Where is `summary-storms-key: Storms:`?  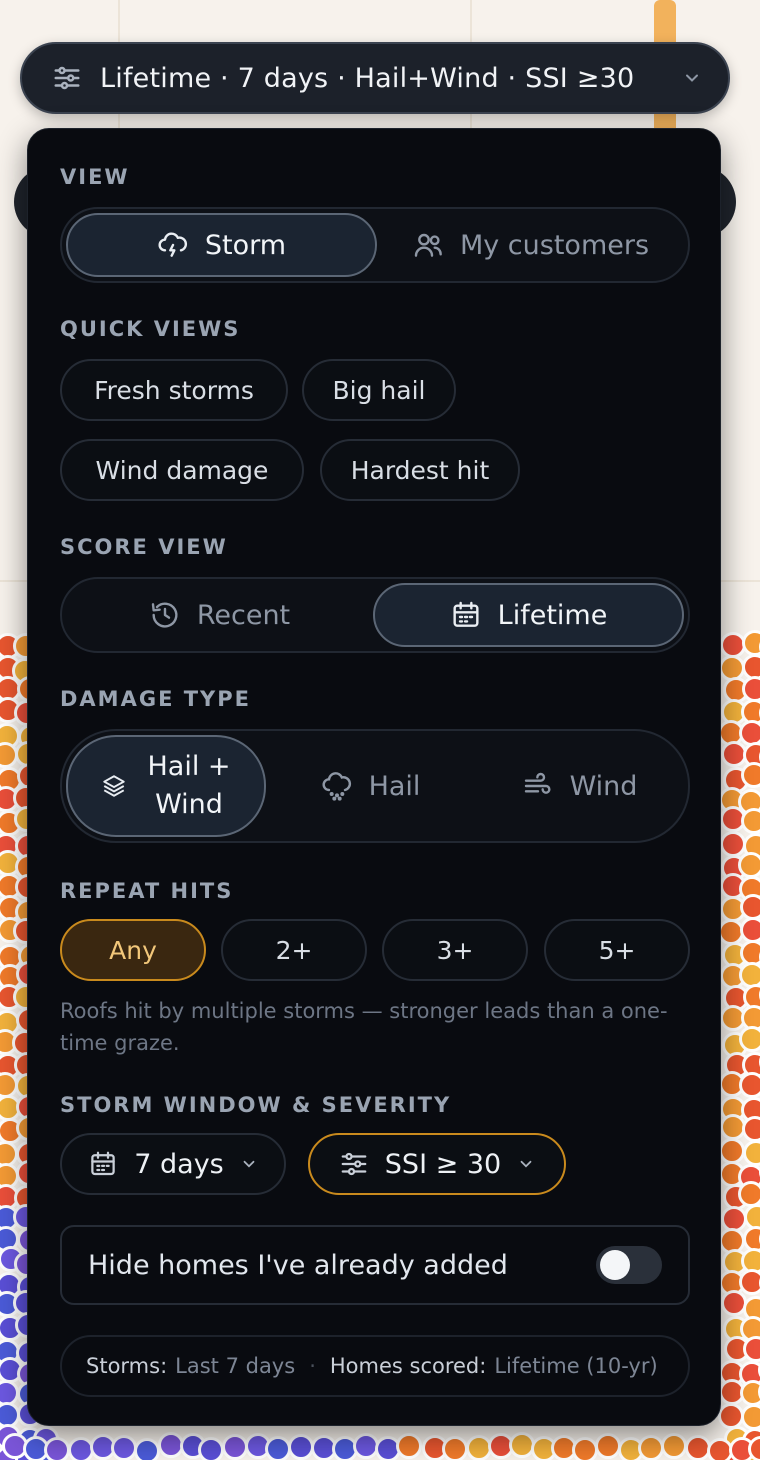 summary-storms-key: Storms: is located at coordinates (127, 1366).